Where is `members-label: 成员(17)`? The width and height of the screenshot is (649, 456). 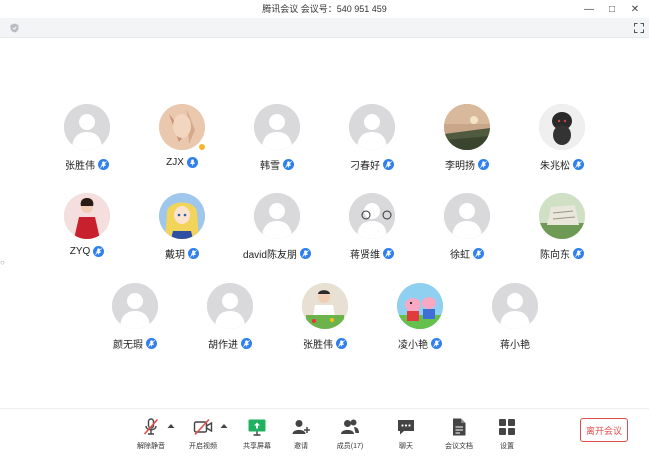 members-label: 成员(17) is located at coordinates (350, 446).